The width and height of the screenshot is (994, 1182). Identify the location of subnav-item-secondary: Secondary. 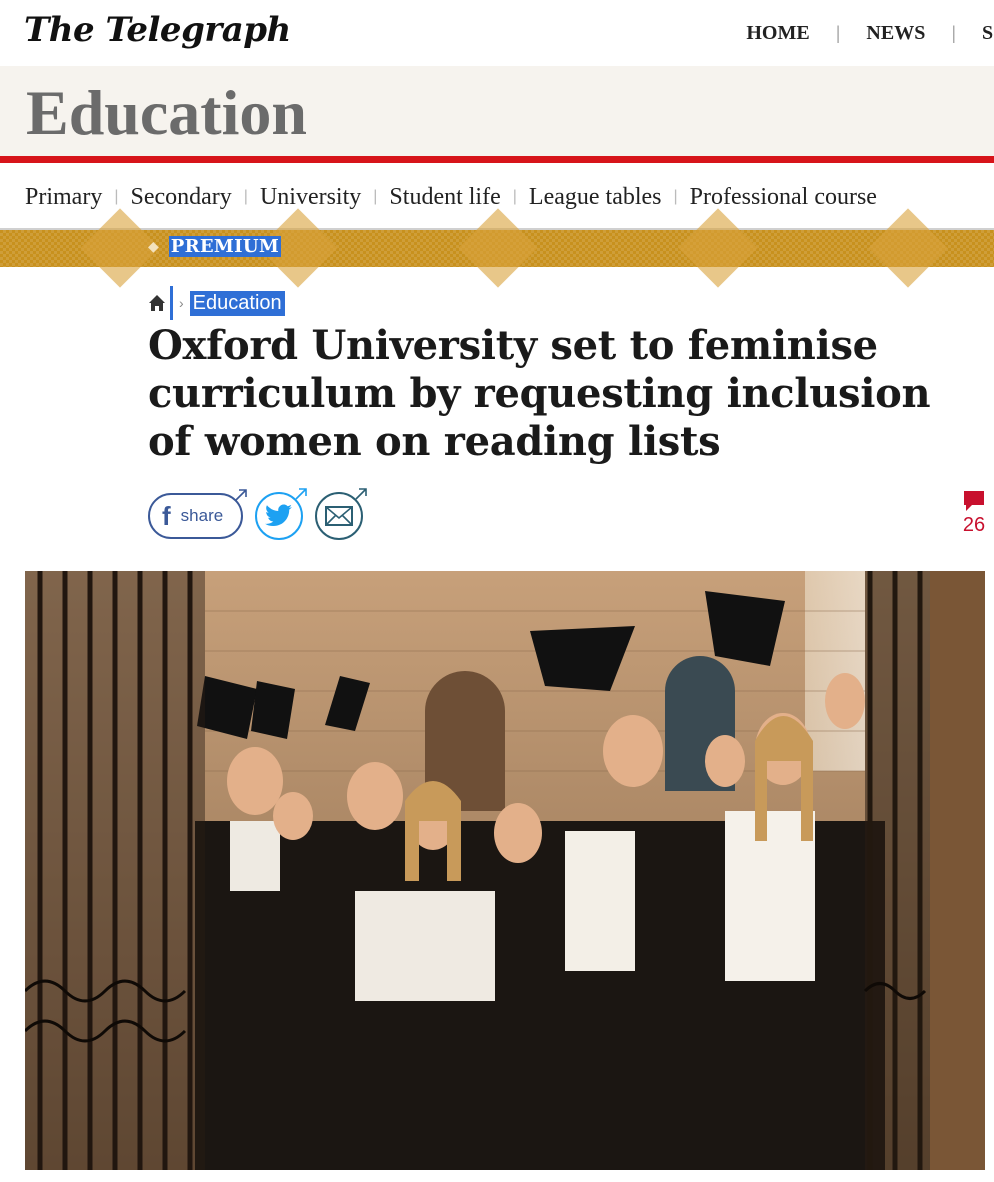
(180, 197).